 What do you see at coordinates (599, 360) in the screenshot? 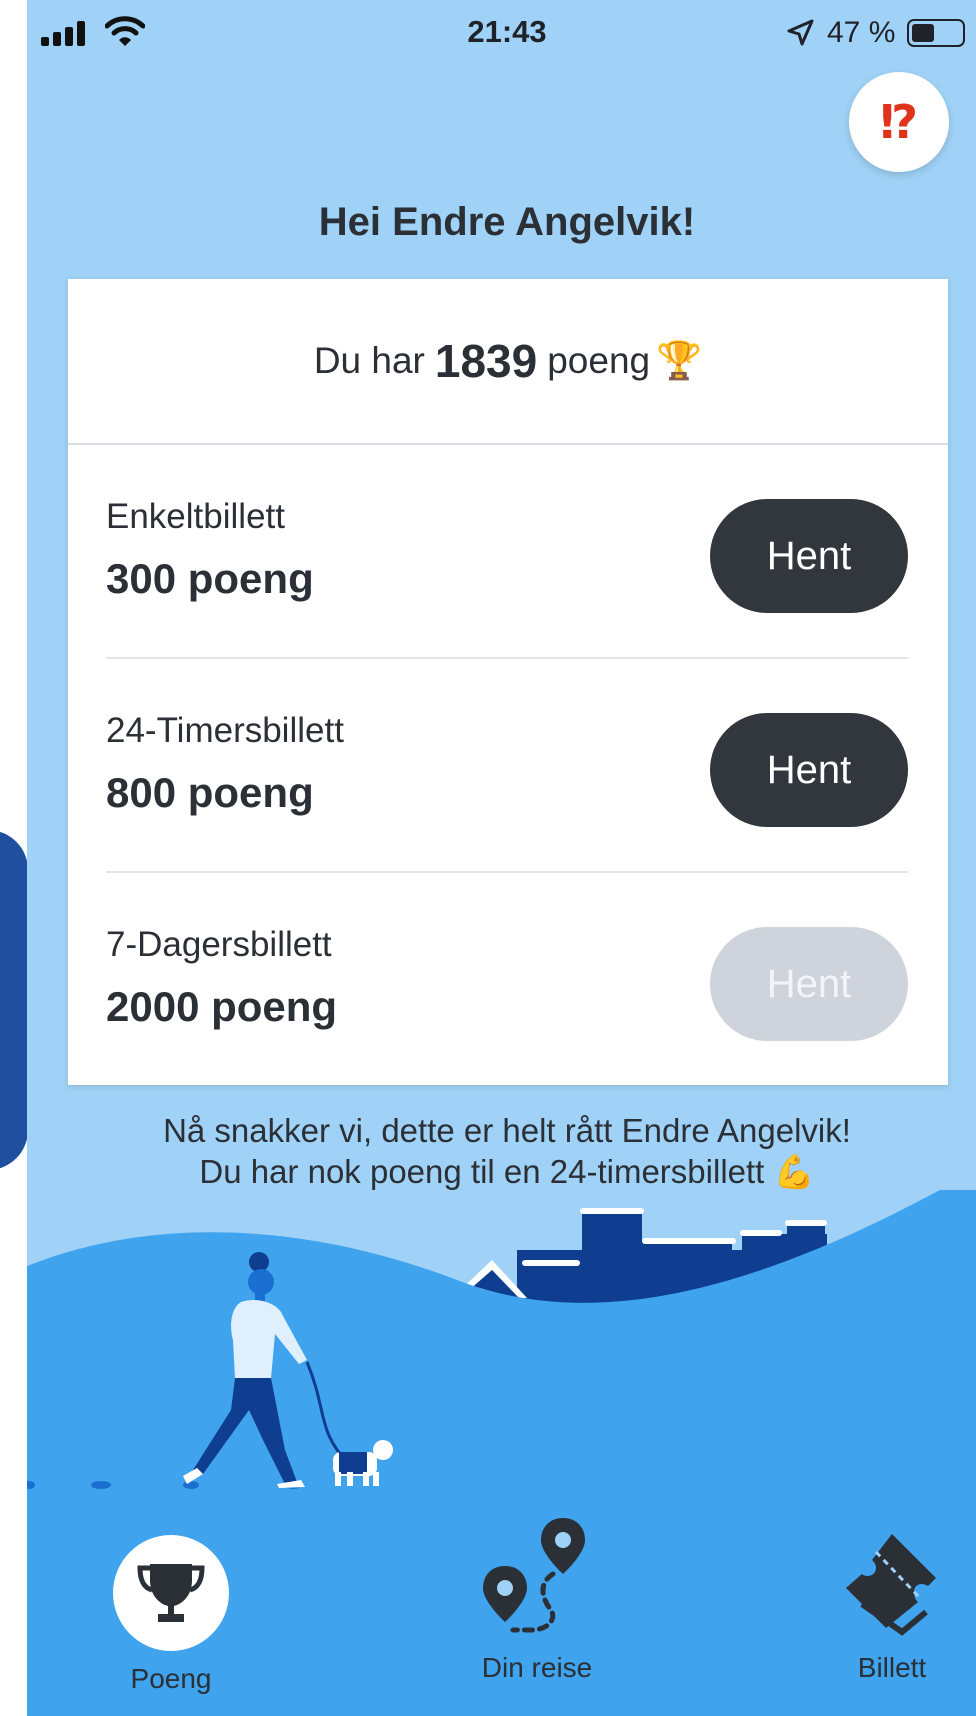
I see `points-suffix: poeng` at bounding box center [599, 360].